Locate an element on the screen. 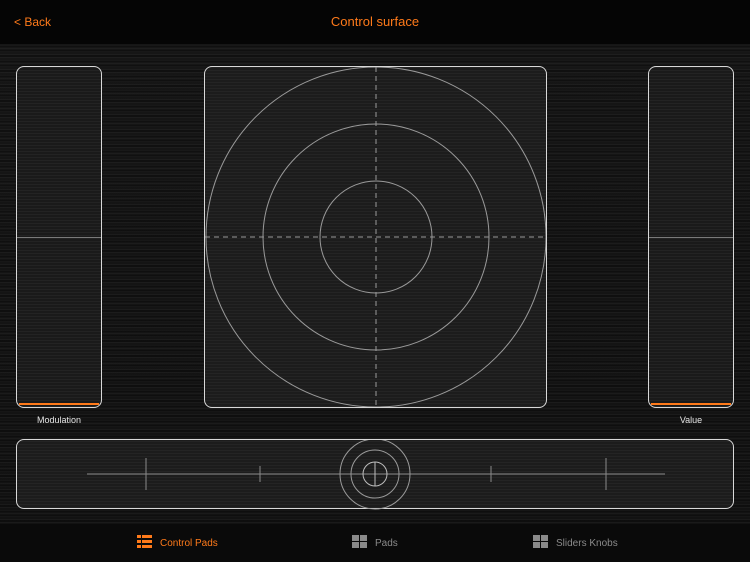 The height and width of the screenshot is (562, 750). tab-label: Control Pads is located at coordinates (189, 543).